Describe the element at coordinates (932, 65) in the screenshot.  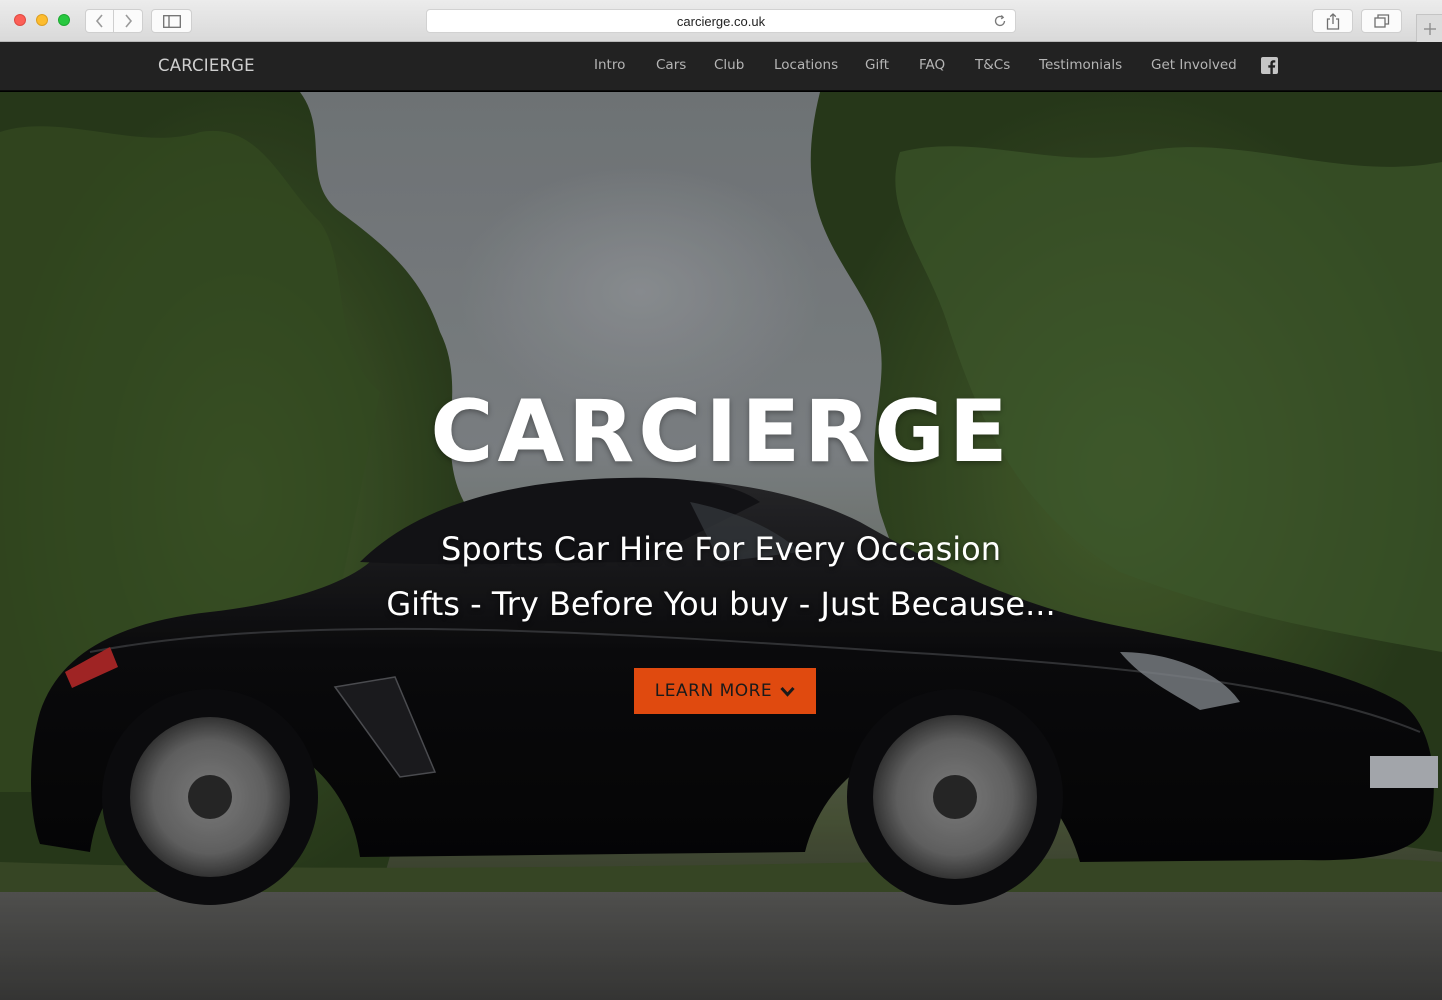
I see `nav-link-faq: FAQ` at that location.